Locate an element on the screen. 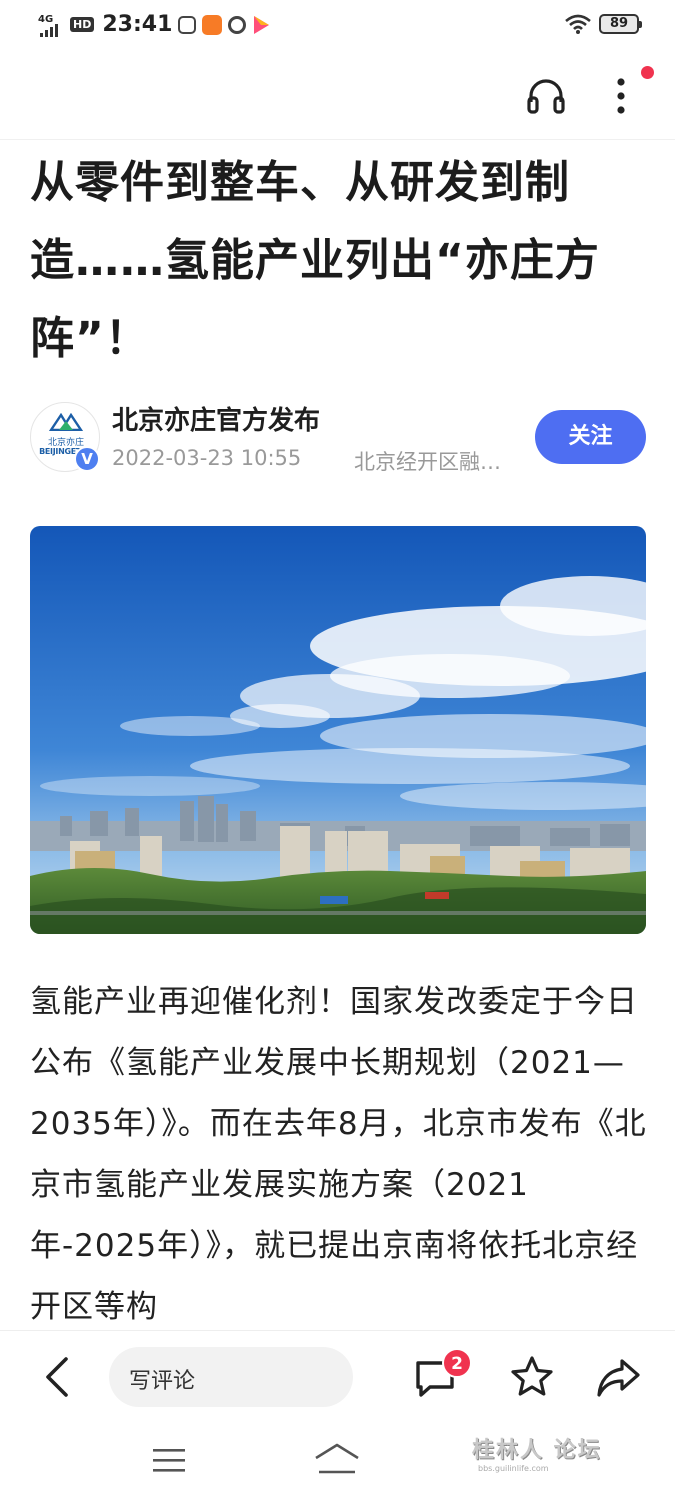 This screenshot has width=675, height=1500. home-icon is located at coordinates (337, 1459).